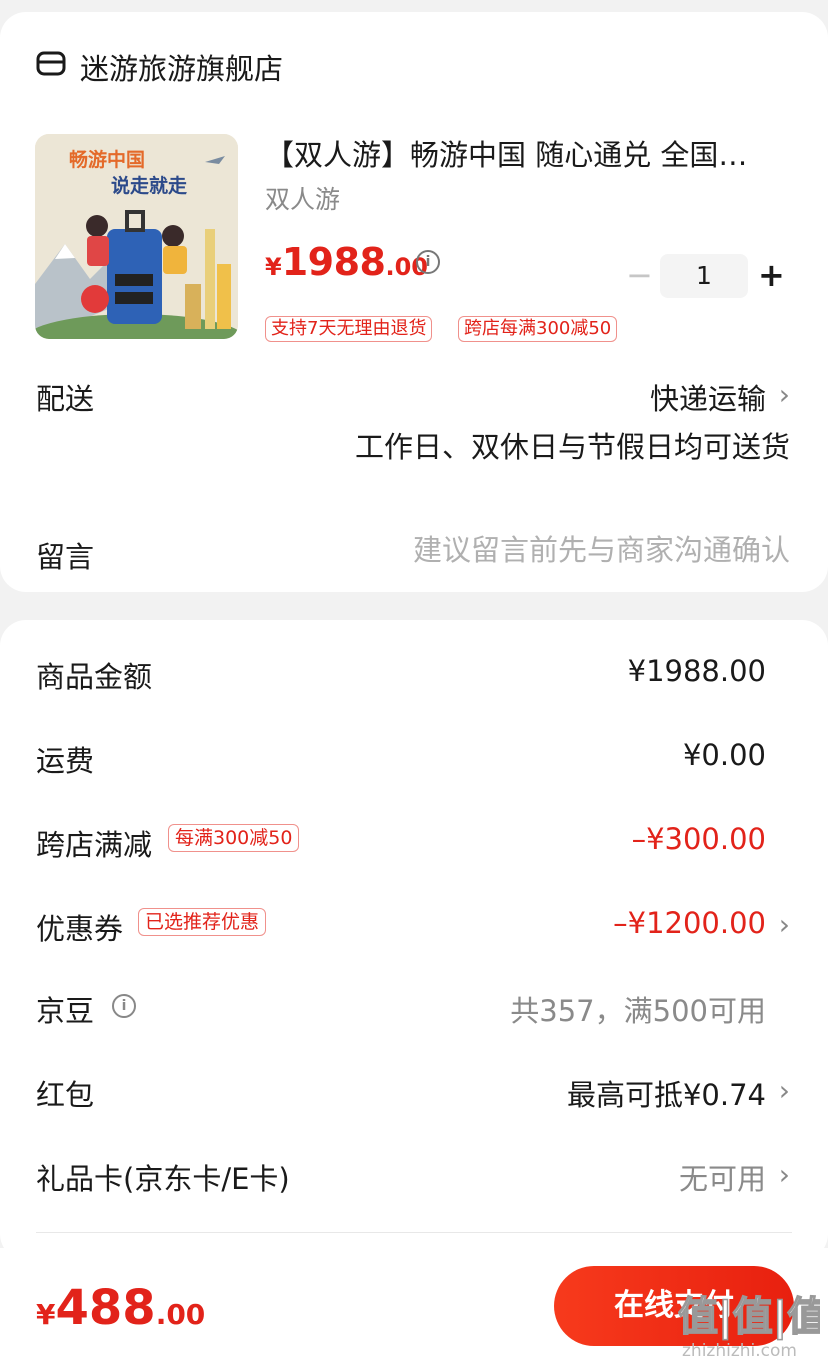  I want to click on total-price: ¥488.00, so click(120, 1308).